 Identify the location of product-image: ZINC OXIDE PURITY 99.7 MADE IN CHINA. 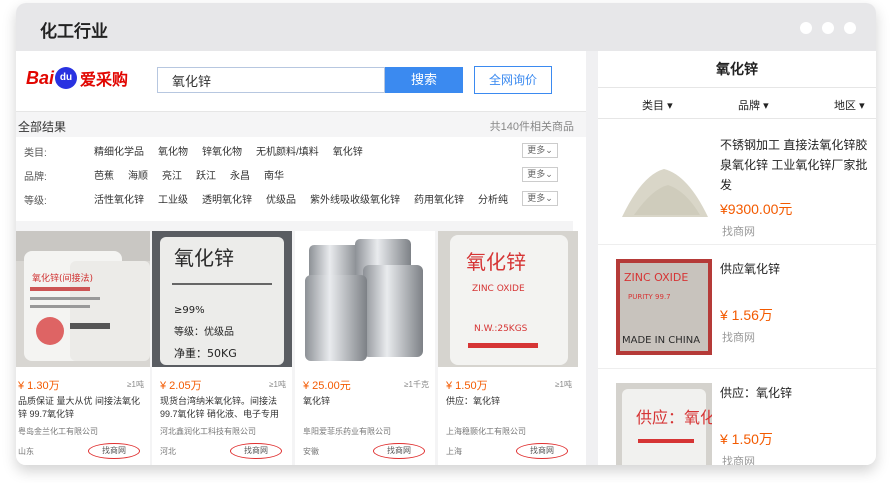
(664, 307).